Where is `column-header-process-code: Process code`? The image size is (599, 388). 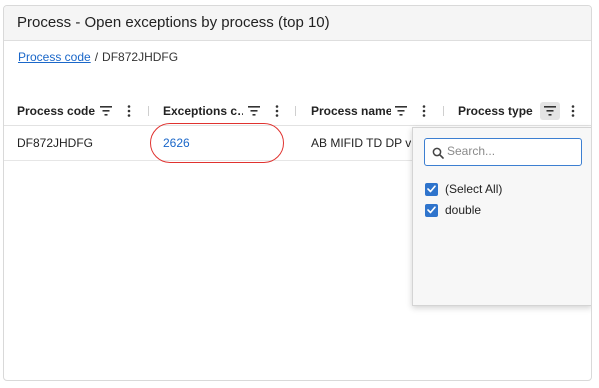
column-header-process-code: Process code is located at coordinates (57, 111).